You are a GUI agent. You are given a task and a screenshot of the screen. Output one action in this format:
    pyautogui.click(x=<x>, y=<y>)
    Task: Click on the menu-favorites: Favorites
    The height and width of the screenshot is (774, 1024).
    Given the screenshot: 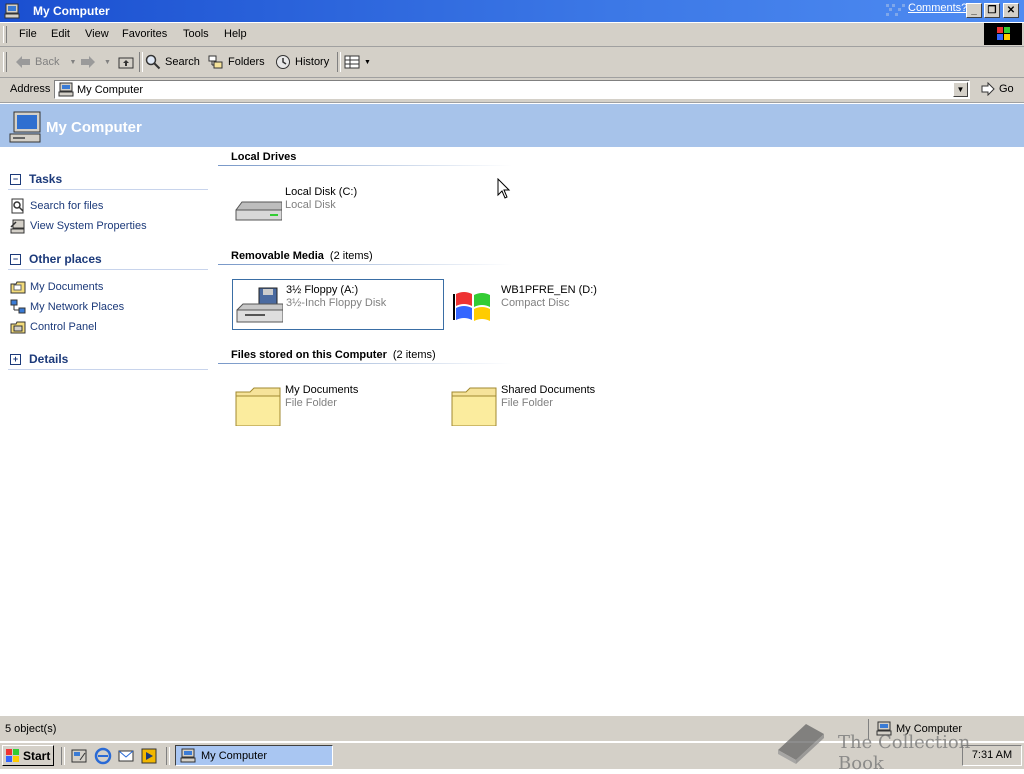 What is the action you would take?
    pyautogui.click(x=144, y=34)
    